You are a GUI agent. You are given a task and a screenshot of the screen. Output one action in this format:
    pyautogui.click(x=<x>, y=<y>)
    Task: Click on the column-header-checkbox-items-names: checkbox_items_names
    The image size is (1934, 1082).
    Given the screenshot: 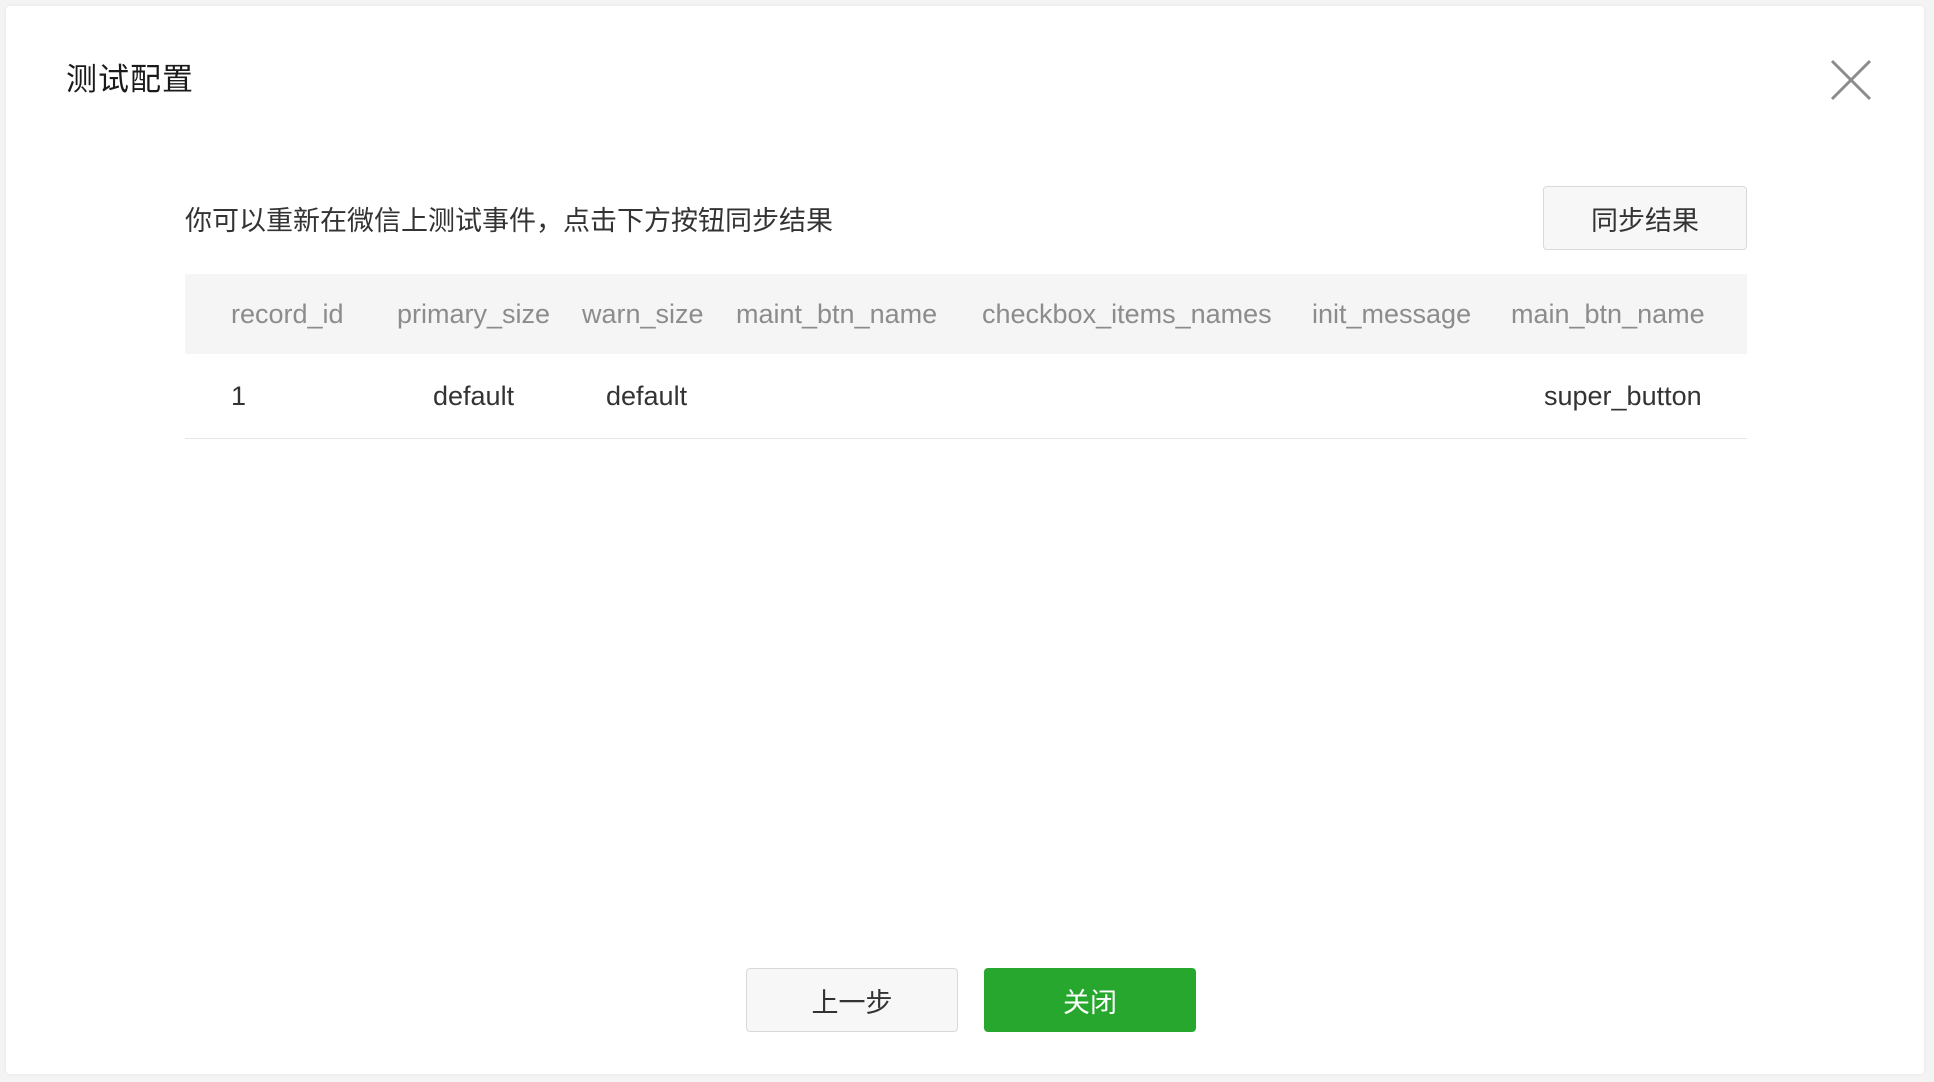 What is the action you would take?
    pyautogui.click(x=1127, y=313)
    